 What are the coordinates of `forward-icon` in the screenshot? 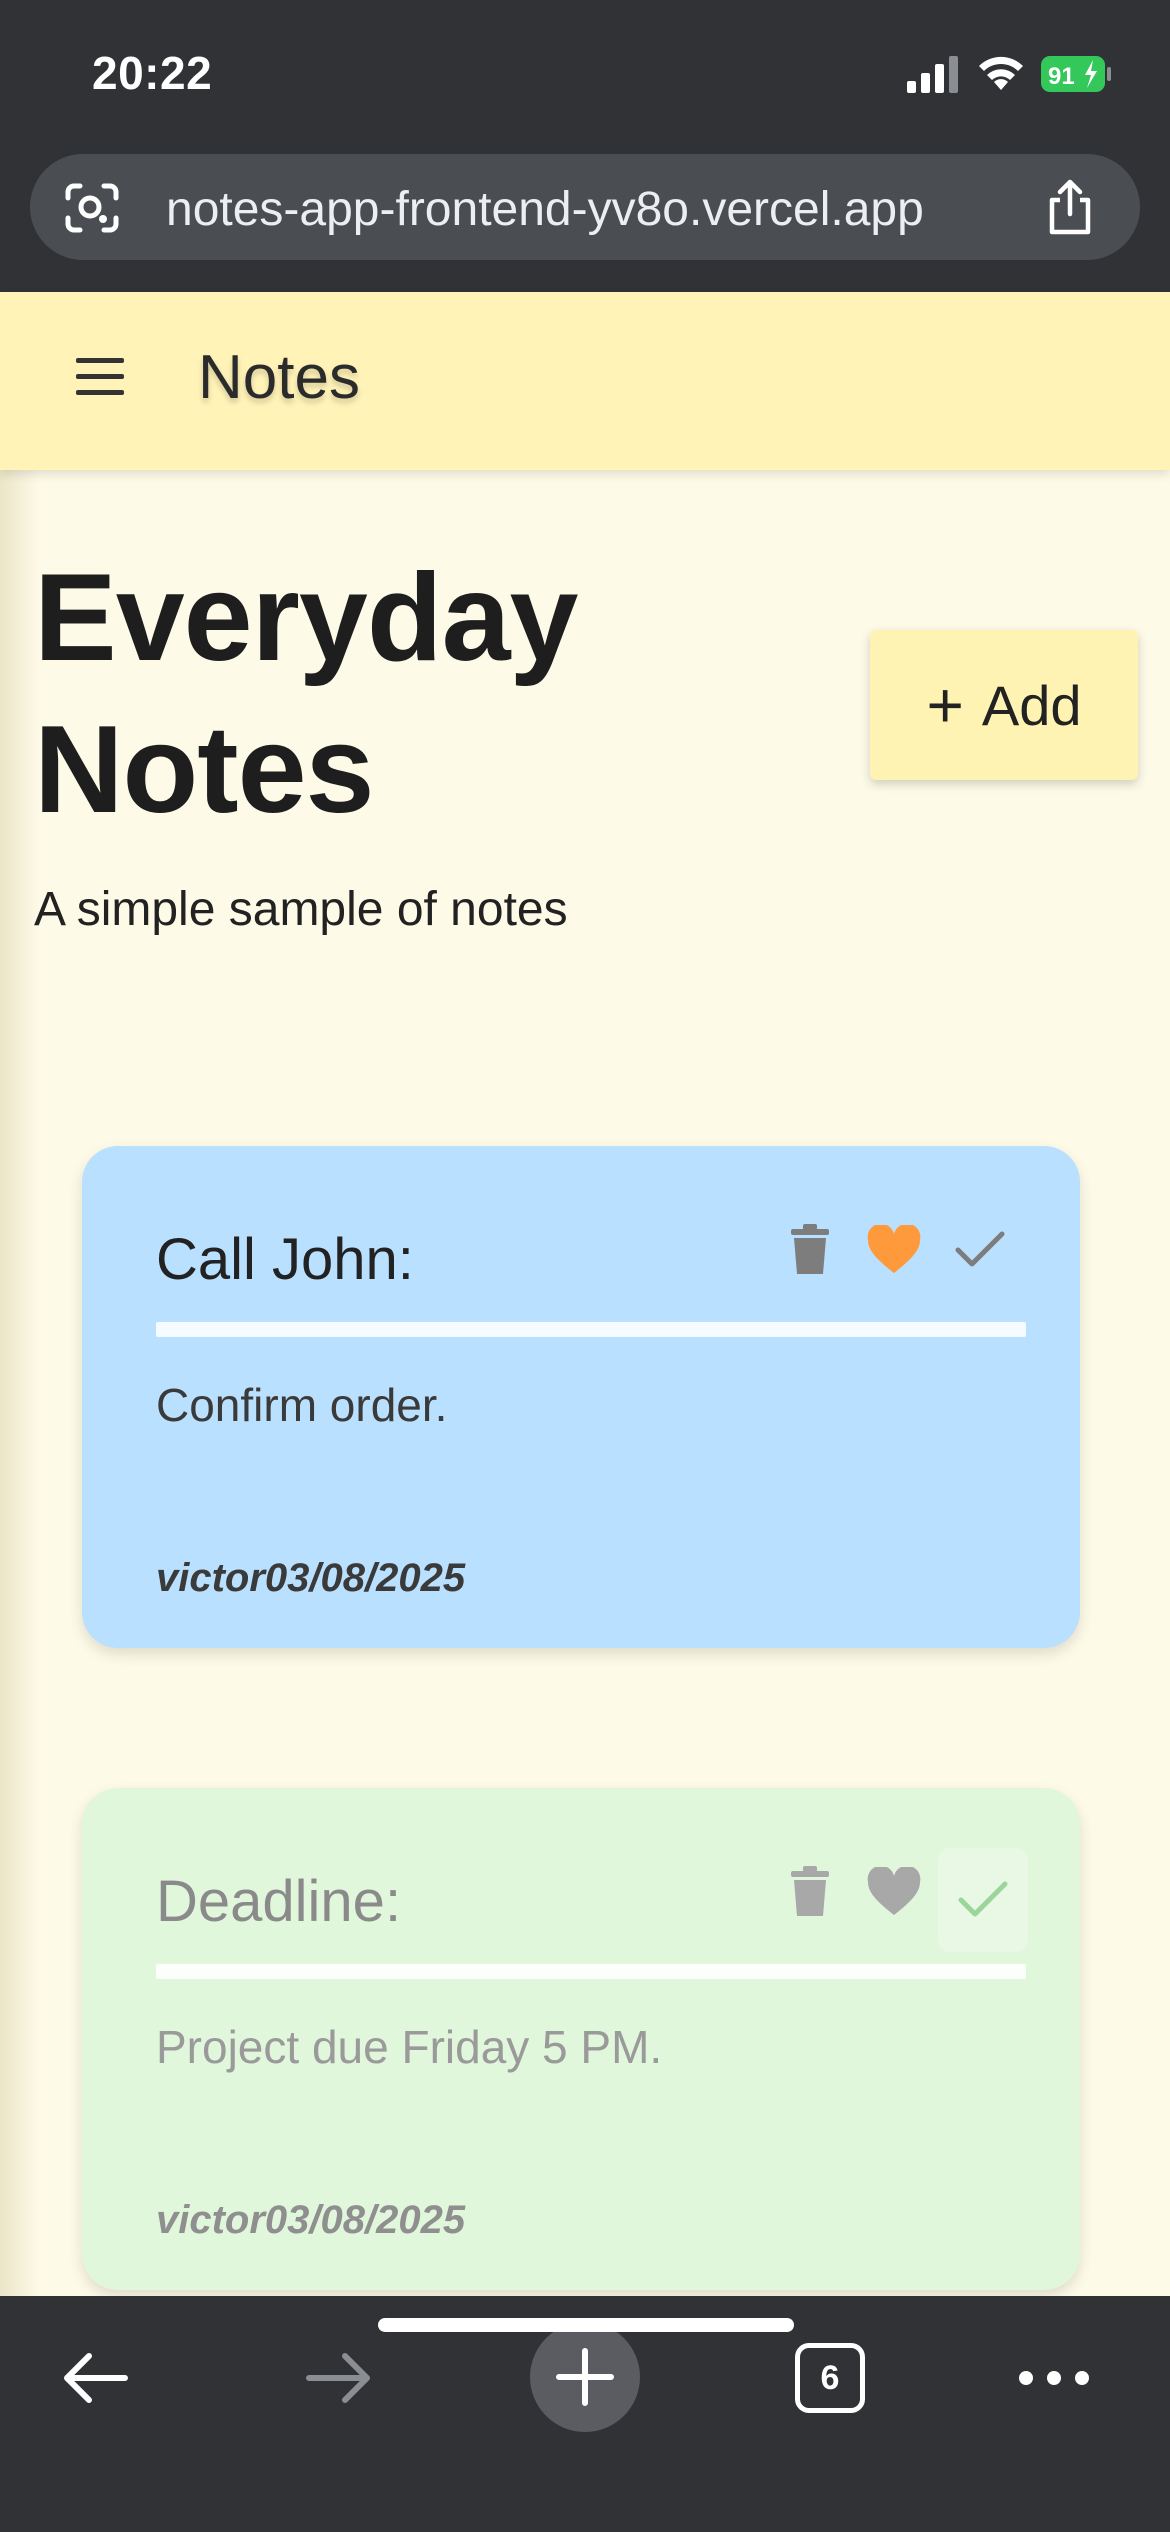 It's located at (338, 2378).